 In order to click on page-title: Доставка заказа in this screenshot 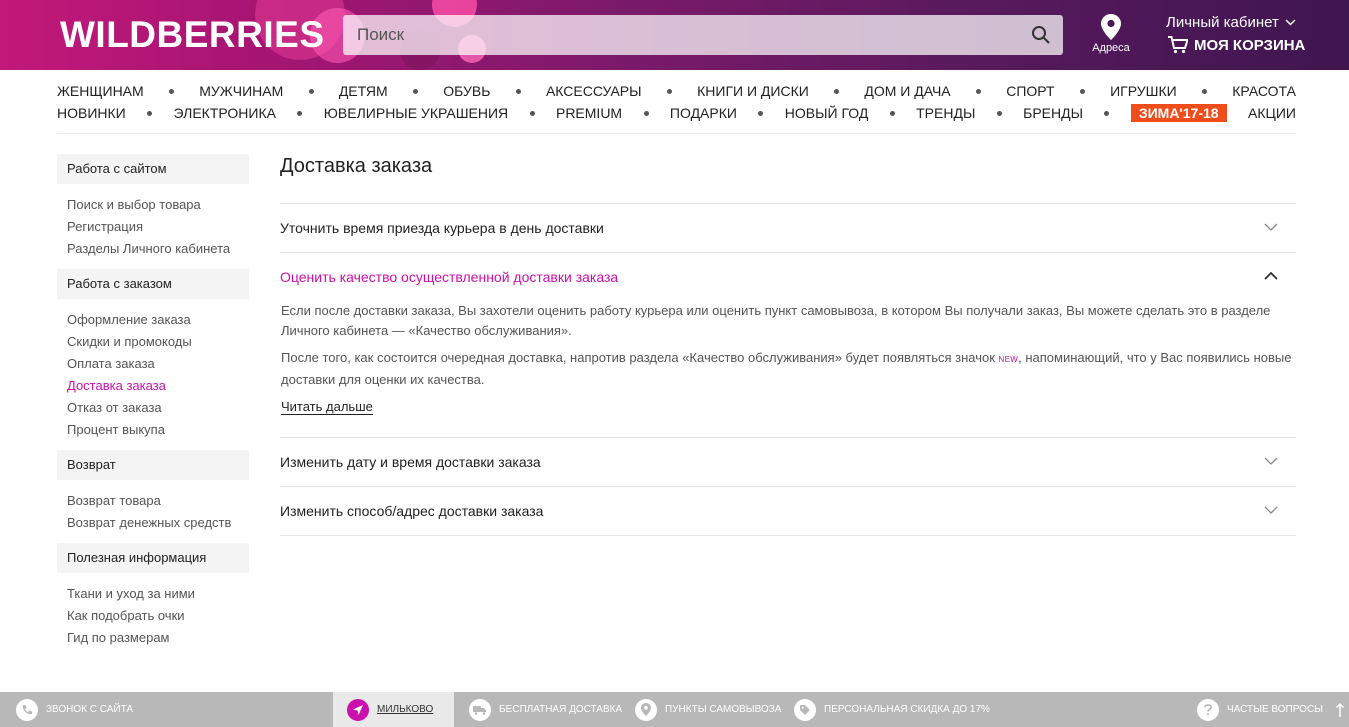, I will do `click(356, 166)`.